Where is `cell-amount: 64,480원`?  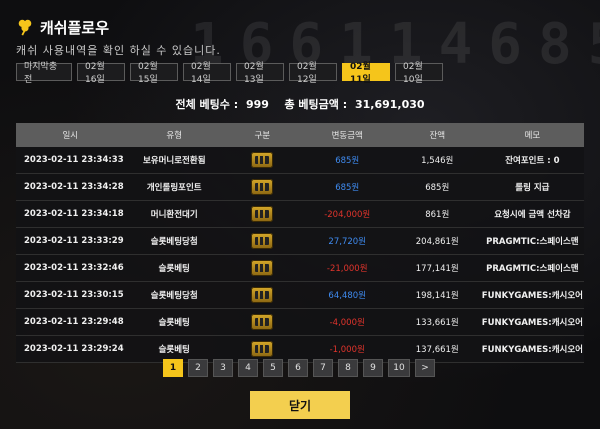
cell-amount: 64,480원 is located at coordinates (347, 295).